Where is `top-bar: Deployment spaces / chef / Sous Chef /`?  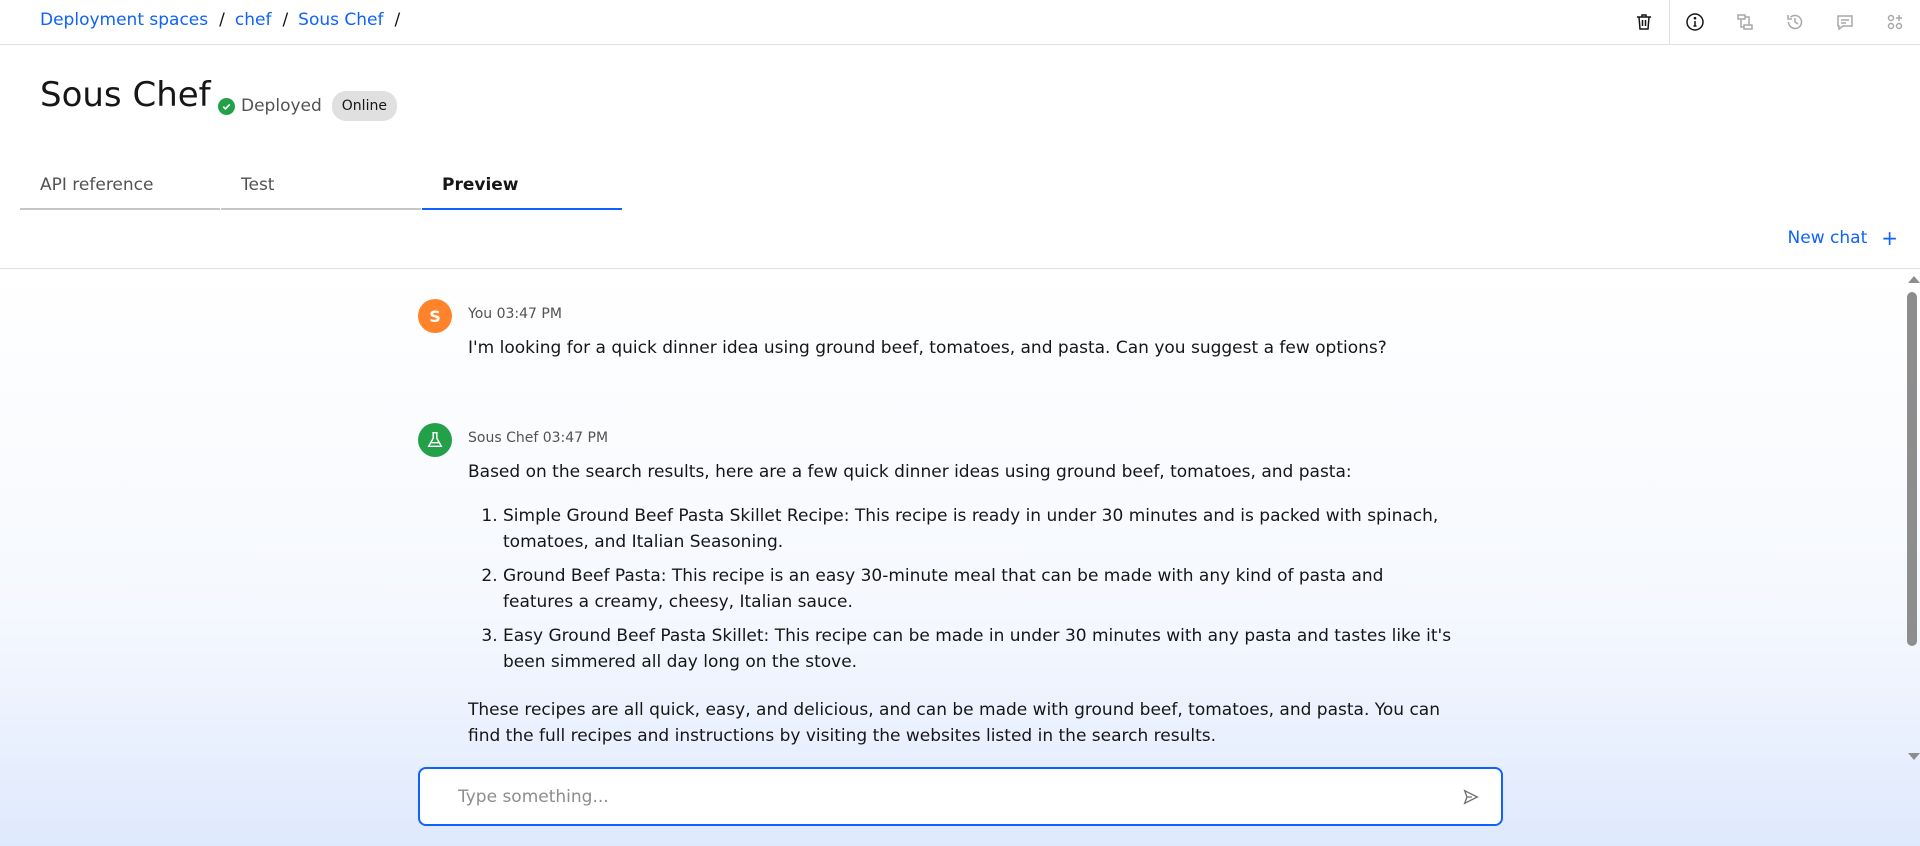 top-bar: Deployment spaces / chef / Sous Chef / is located at coordinates (960, 22).